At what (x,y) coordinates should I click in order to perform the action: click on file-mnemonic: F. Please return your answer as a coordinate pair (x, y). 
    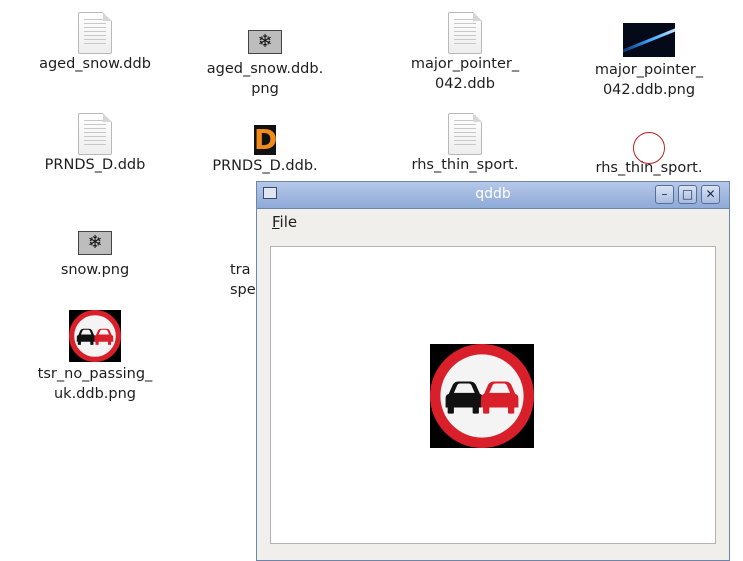
    Looking at the image, I should click on (276, 222).